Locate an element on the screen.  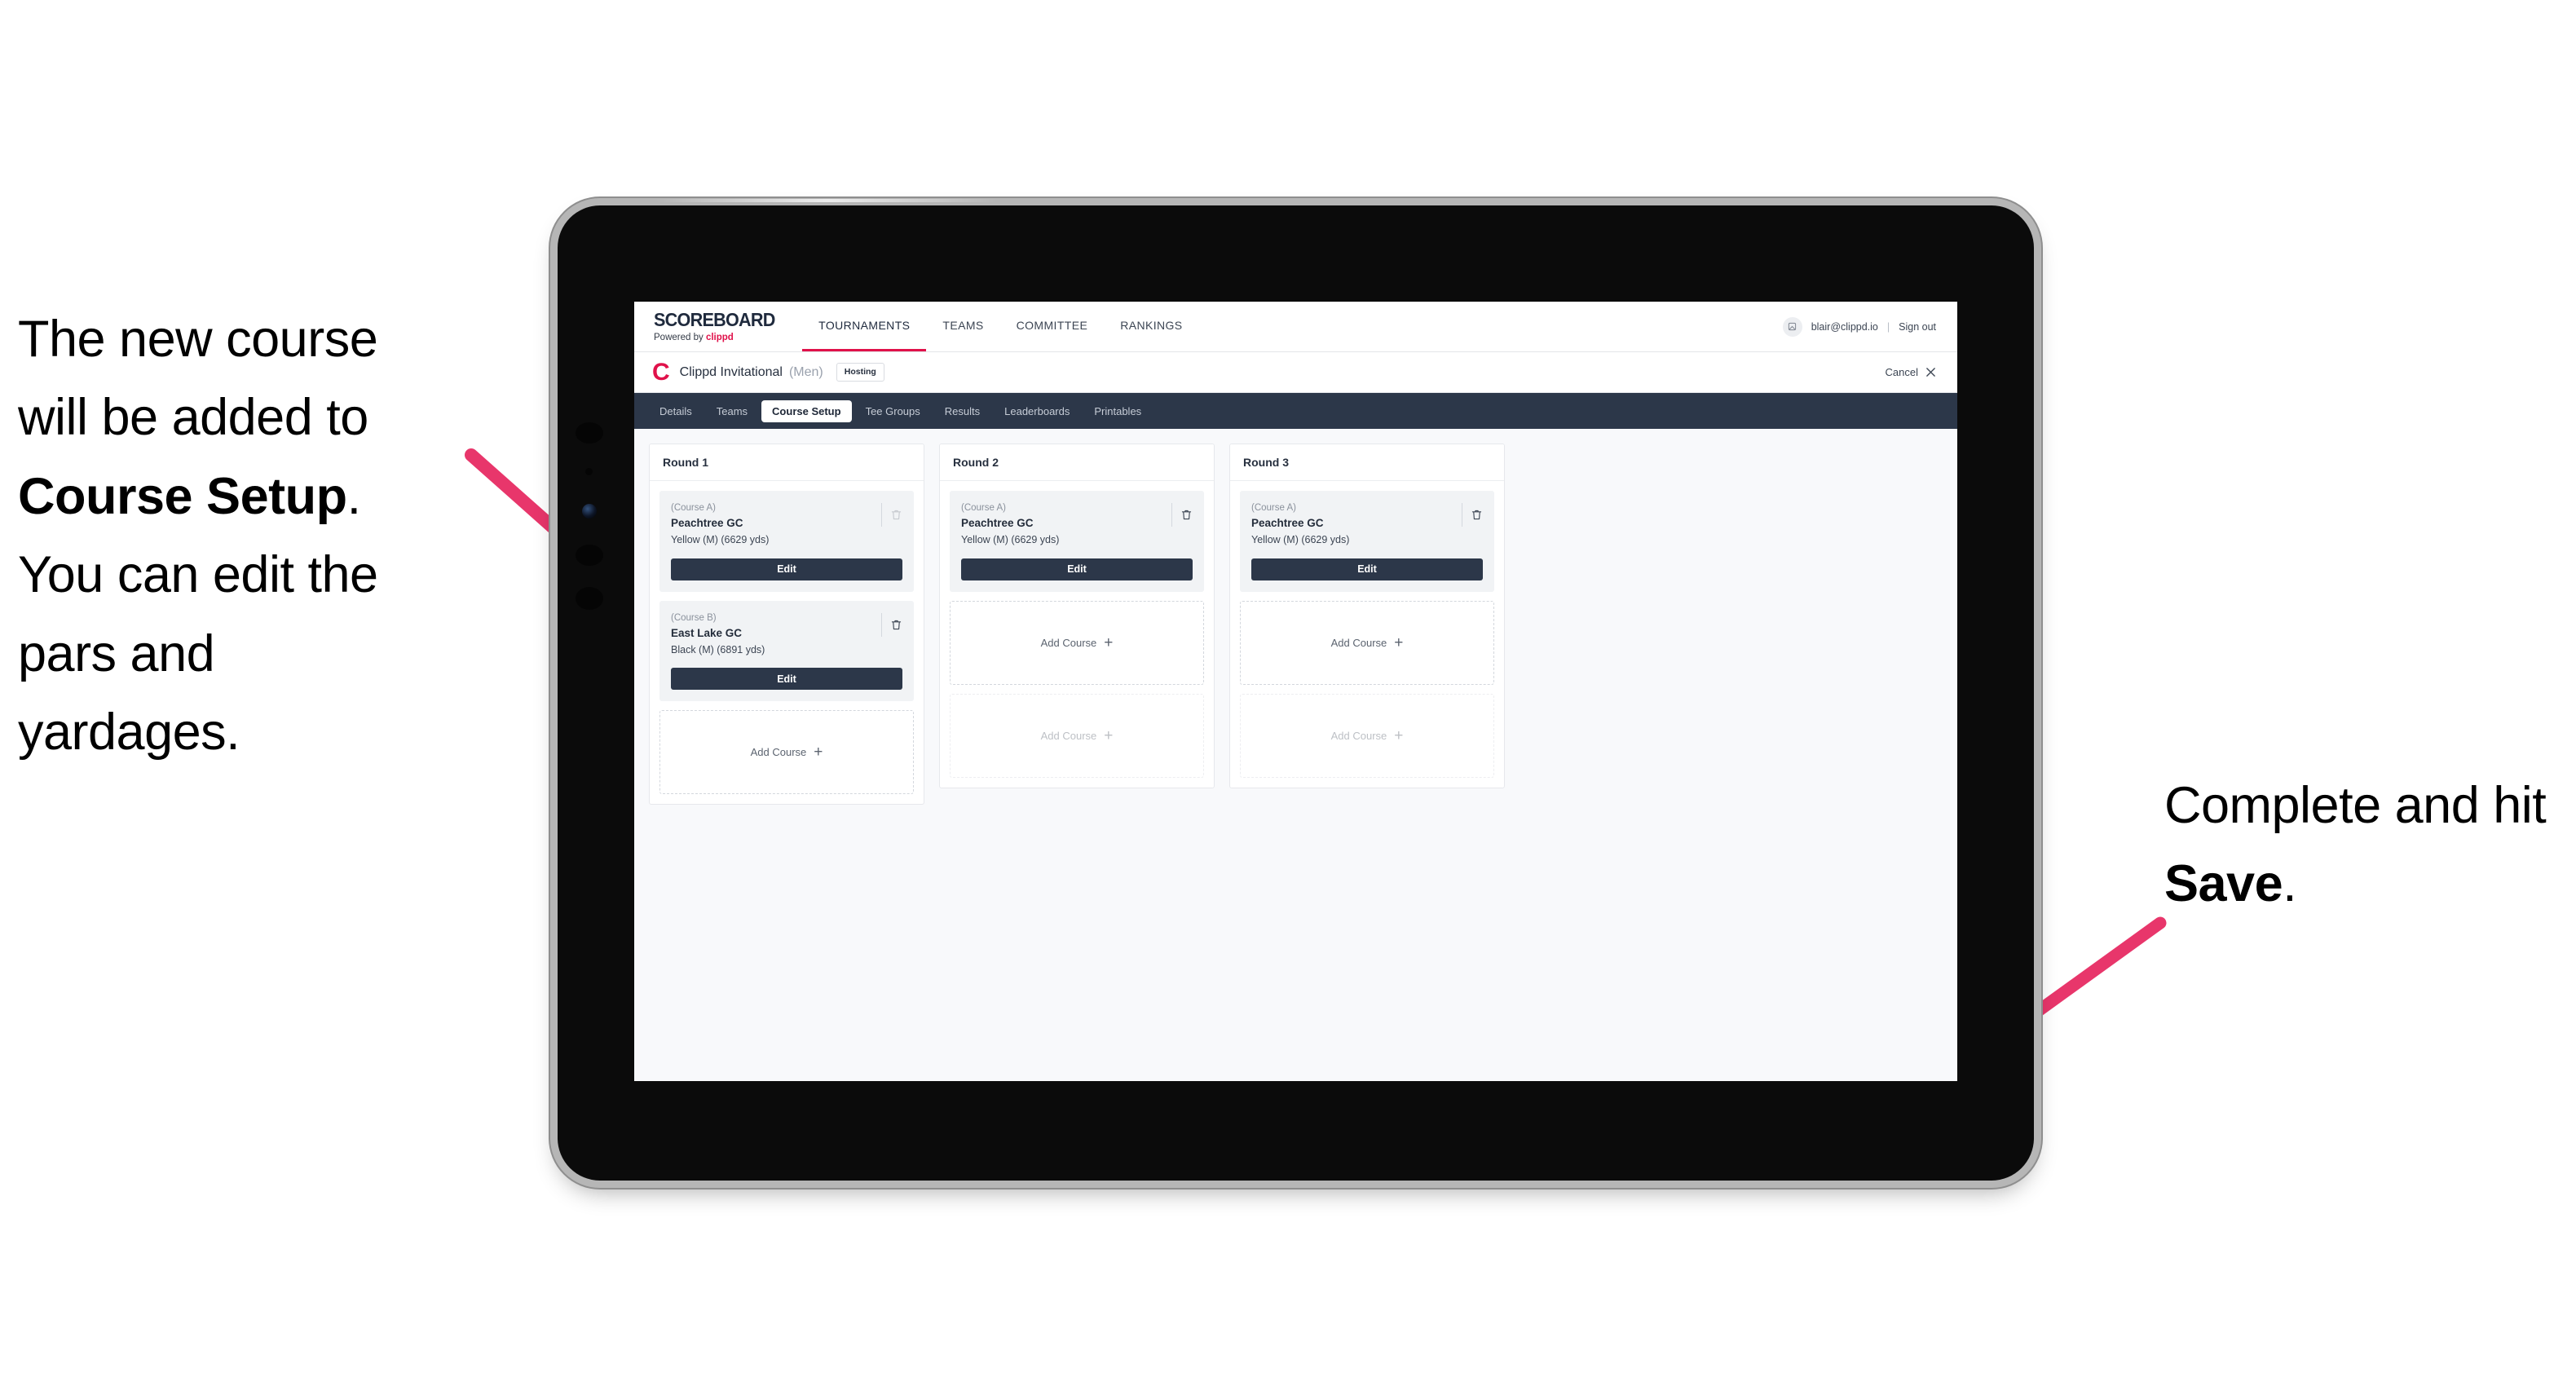
tab-printables: Printables is located at coordinates (1117, 411).